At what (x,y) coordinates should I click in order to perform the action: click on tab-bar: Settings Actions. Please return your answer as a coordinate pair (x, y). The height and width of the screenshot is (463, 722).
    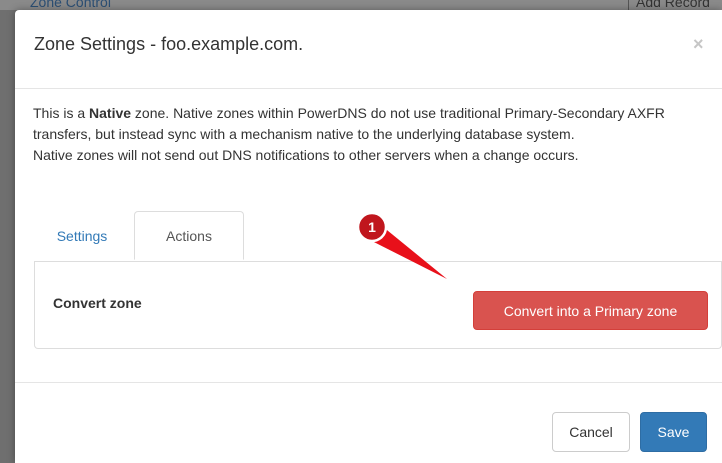
    Looking at the image, I should click on (378, 236).